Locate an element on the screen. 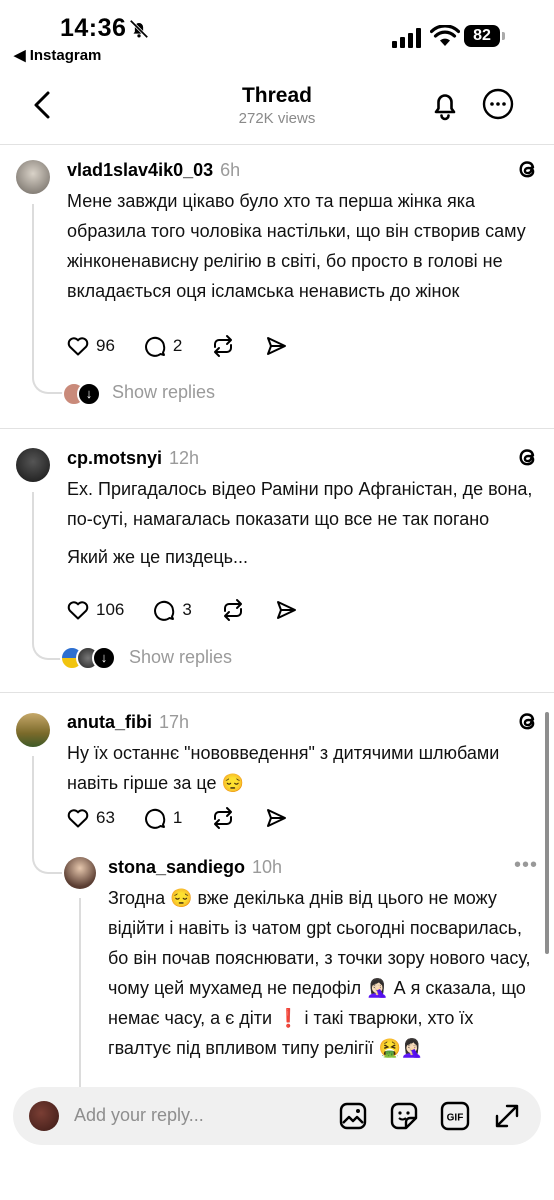 The width and height of the screenshot is (554, 1200). wifi-icon is located at coordinates (445, 35).